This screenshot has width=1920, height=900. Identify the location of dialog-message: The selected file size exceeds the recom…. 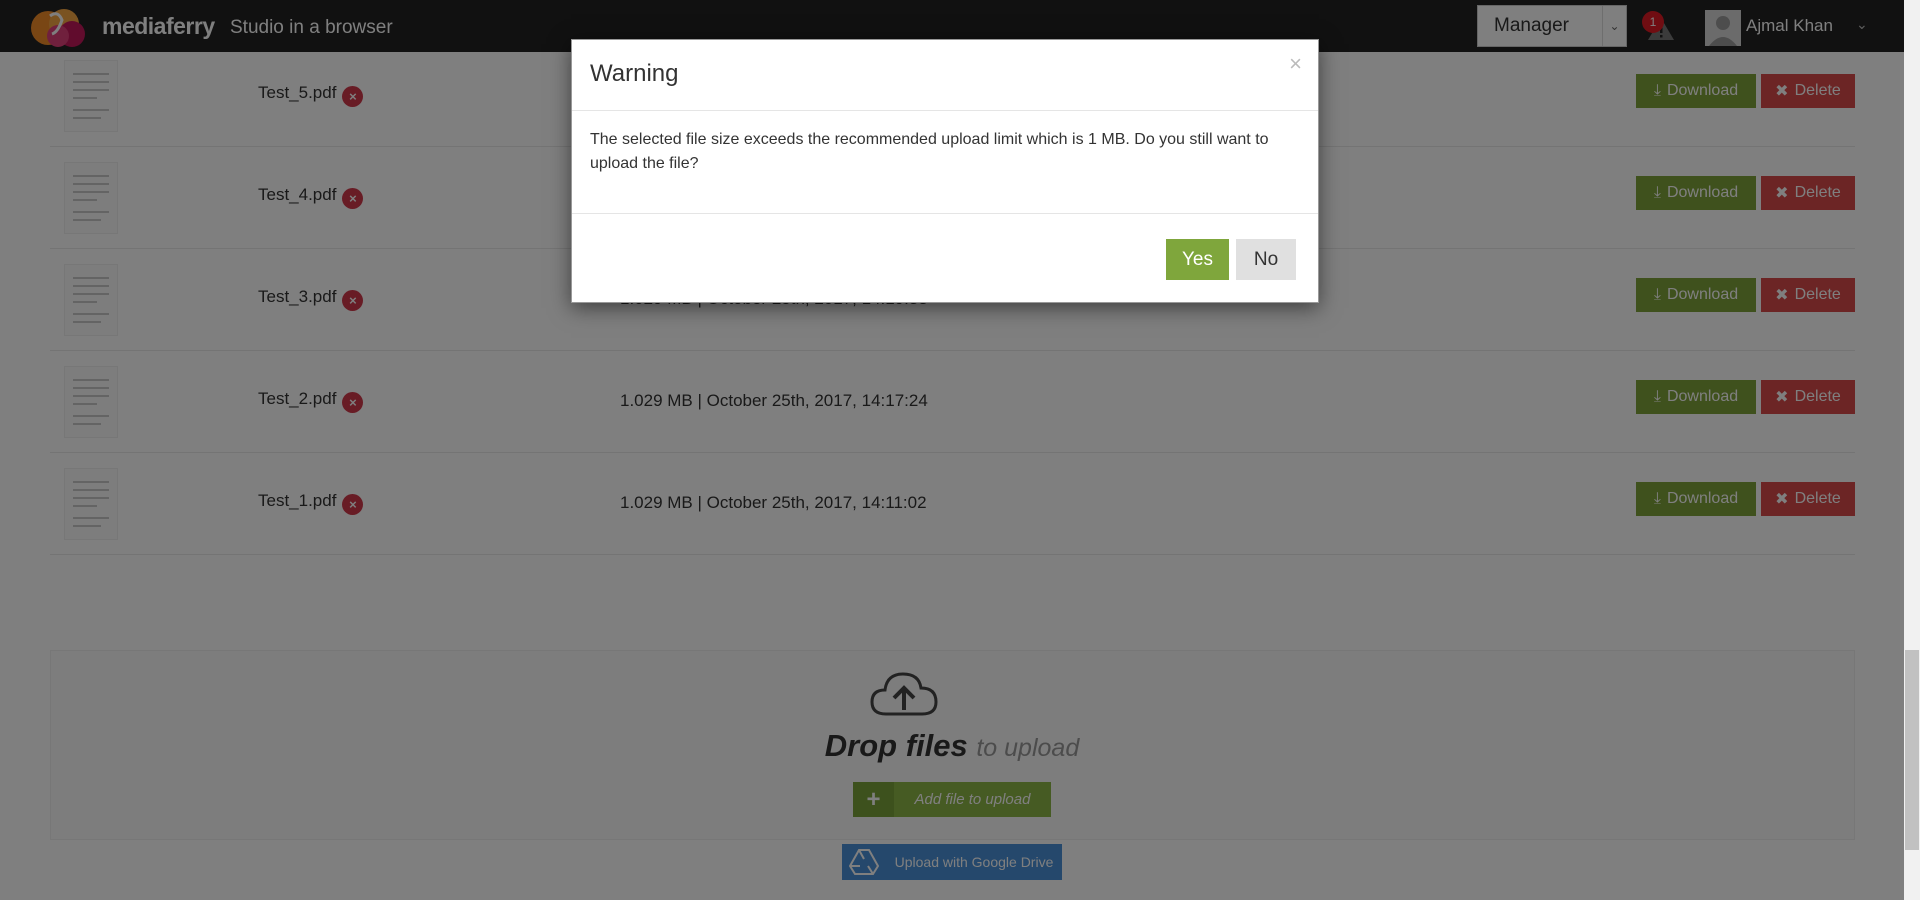
(929, 151).